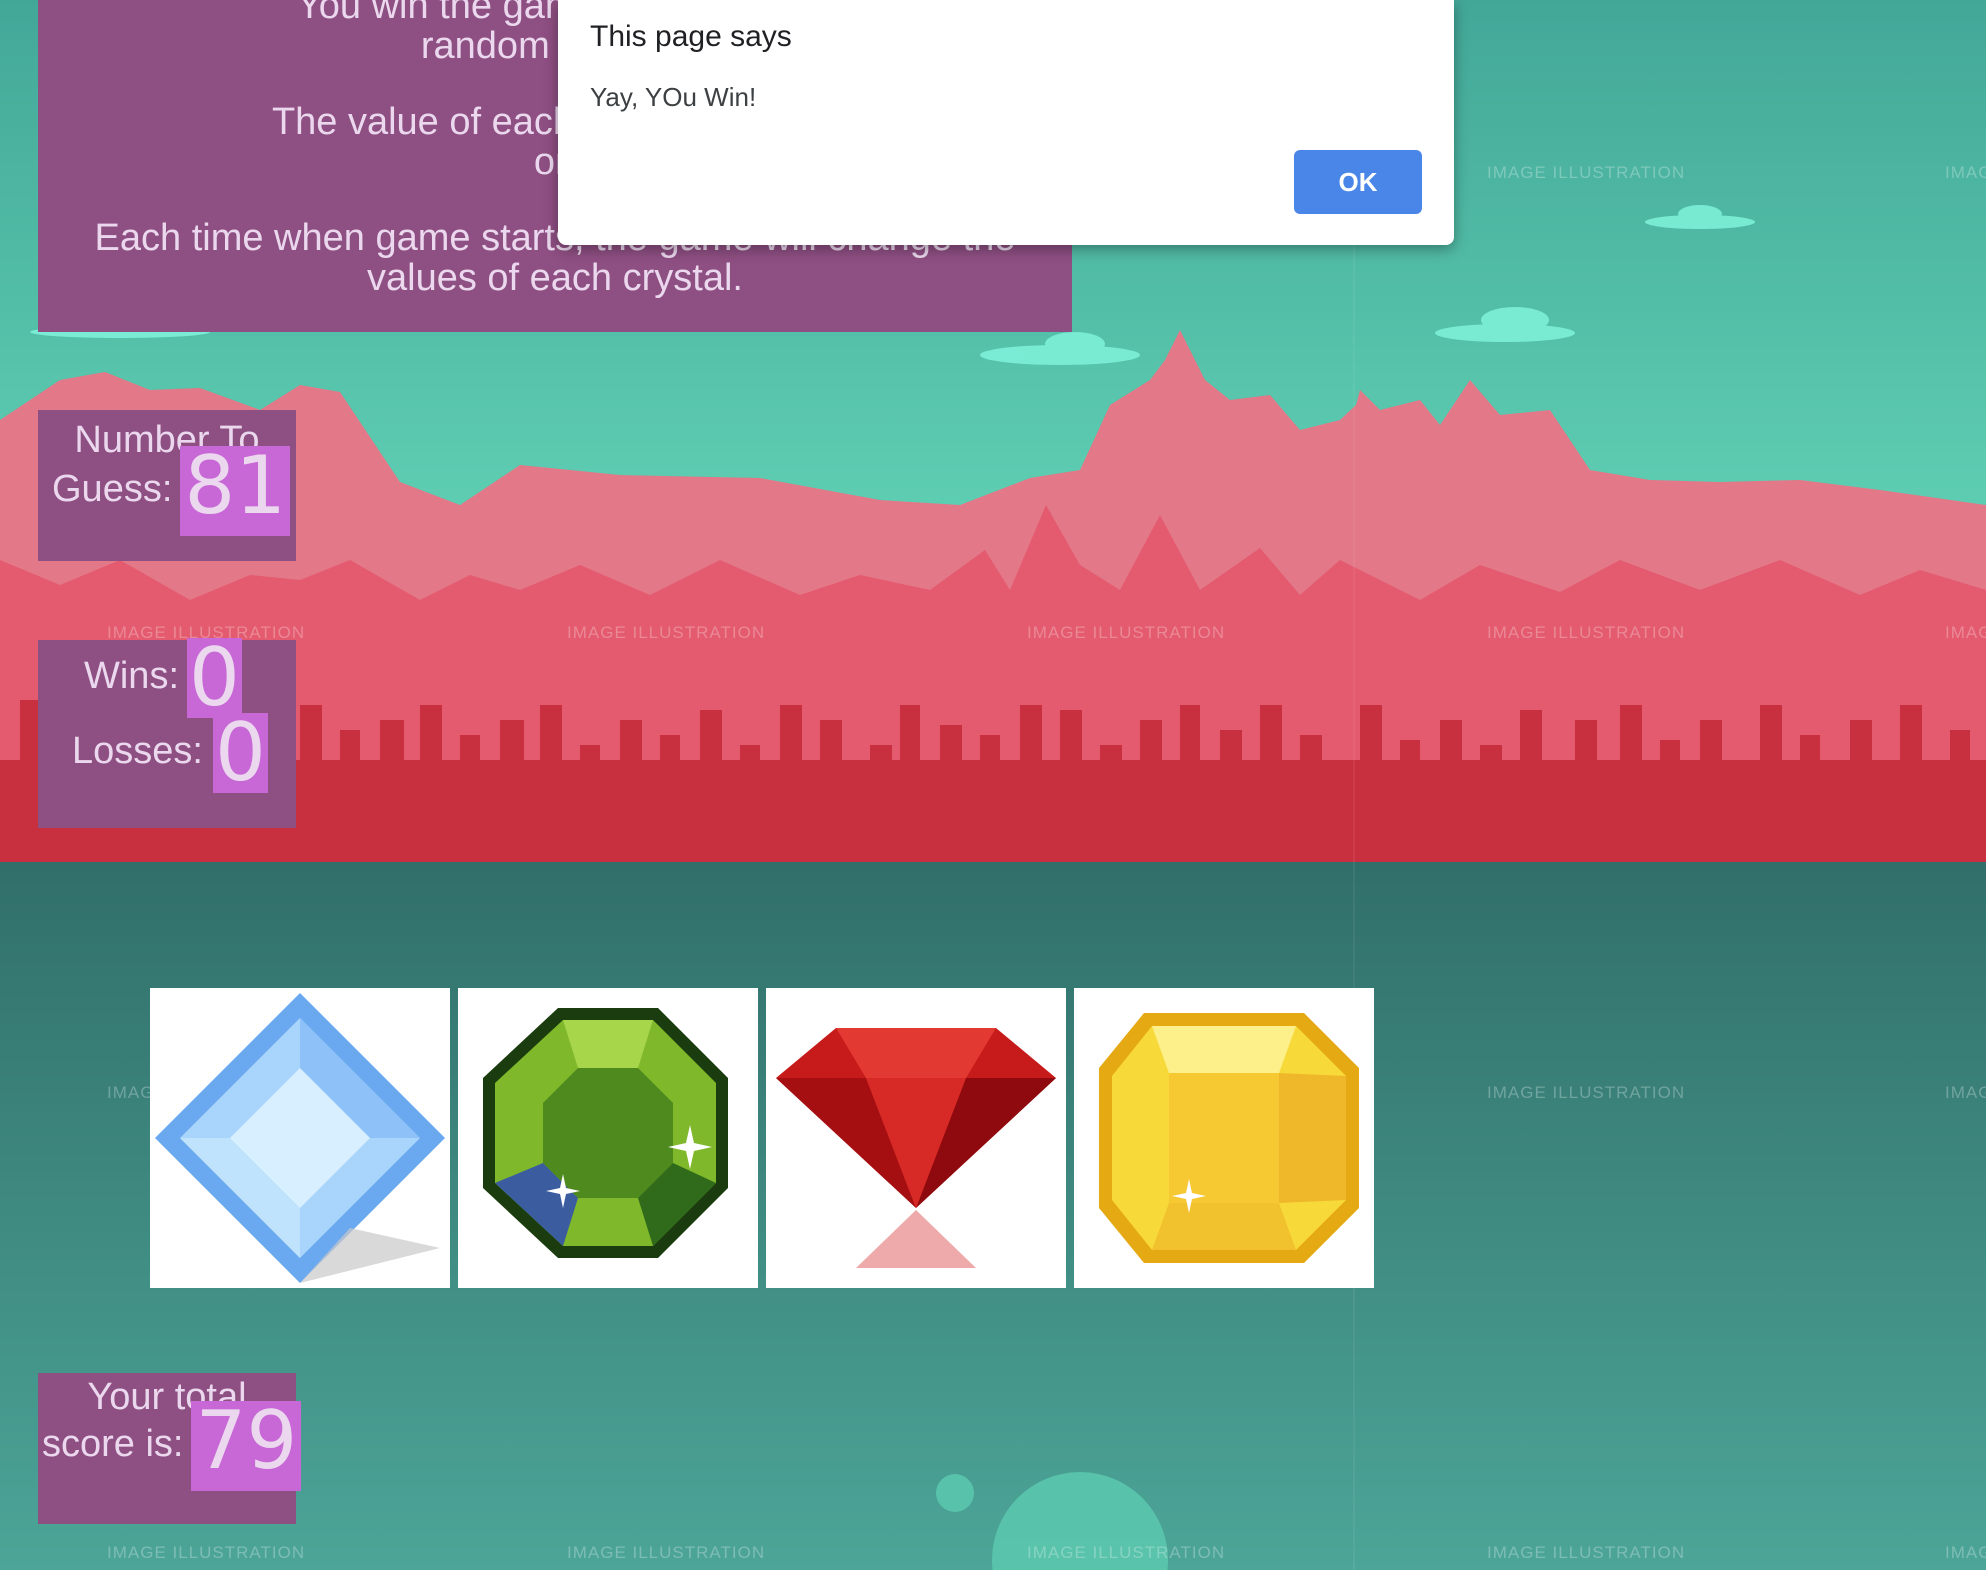  I want to click on green-octagon-gem-icon, so click(605, 1133).